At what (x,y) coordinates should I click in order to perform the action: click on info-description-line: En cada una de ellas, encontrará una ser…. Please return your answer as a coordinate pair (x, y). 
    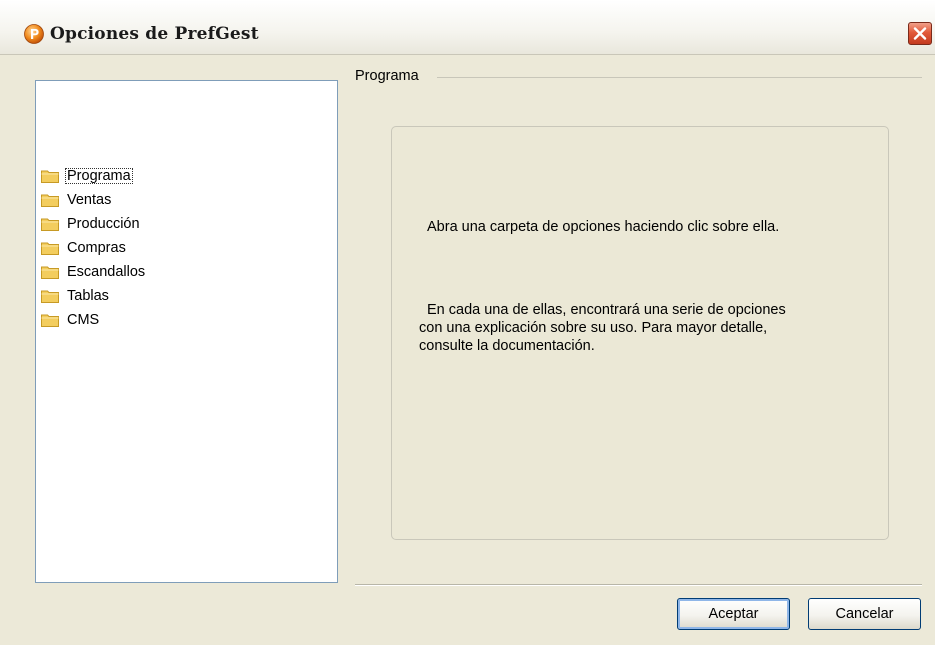
    Looking at the image, I should click on (606, 310).